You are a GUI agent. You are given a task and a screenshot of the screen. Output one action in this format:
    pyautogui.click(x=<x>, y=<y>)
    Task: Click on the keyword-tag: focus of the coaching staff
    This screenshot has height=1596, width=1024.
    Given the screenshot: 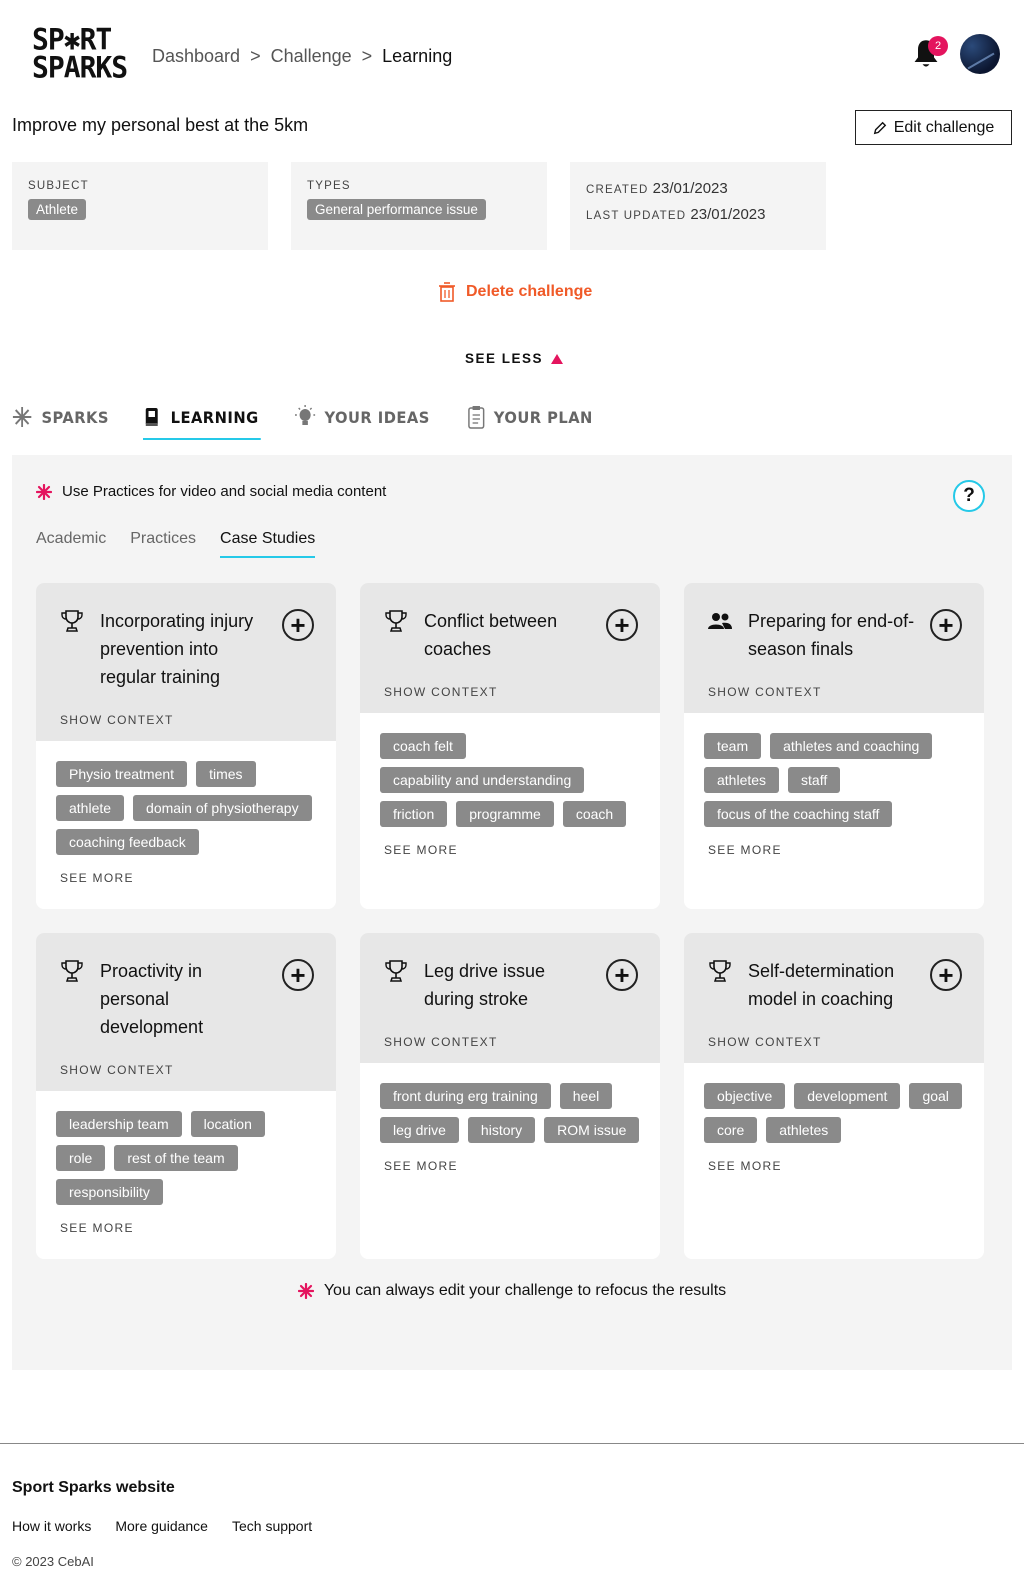 What is the action you would take?
    pyautogui.click(x=798, y=814)
    